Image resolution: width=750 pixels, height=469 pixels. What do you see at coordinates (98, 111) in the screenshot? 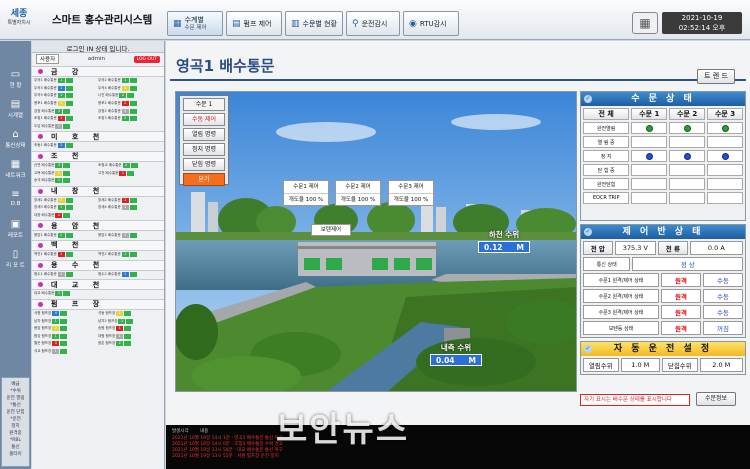
I see `station-row: 검정 배수통문 3 강정2 배수통문 2` at bounding box center [98, 111].